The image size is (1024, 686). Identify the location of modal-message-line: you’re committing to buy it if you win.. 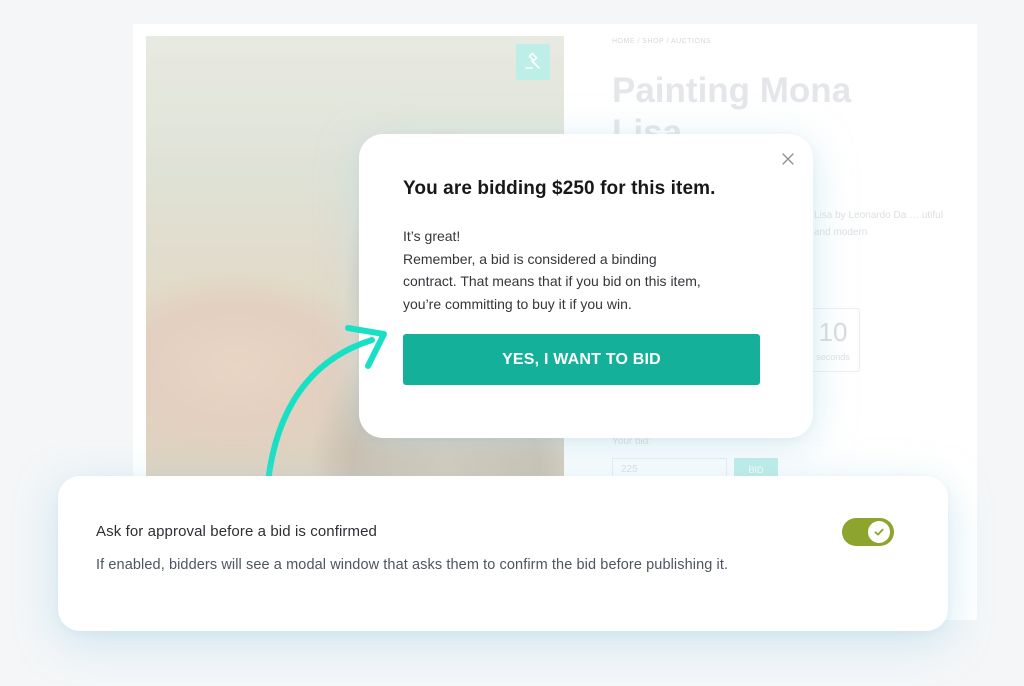
(517, 303).